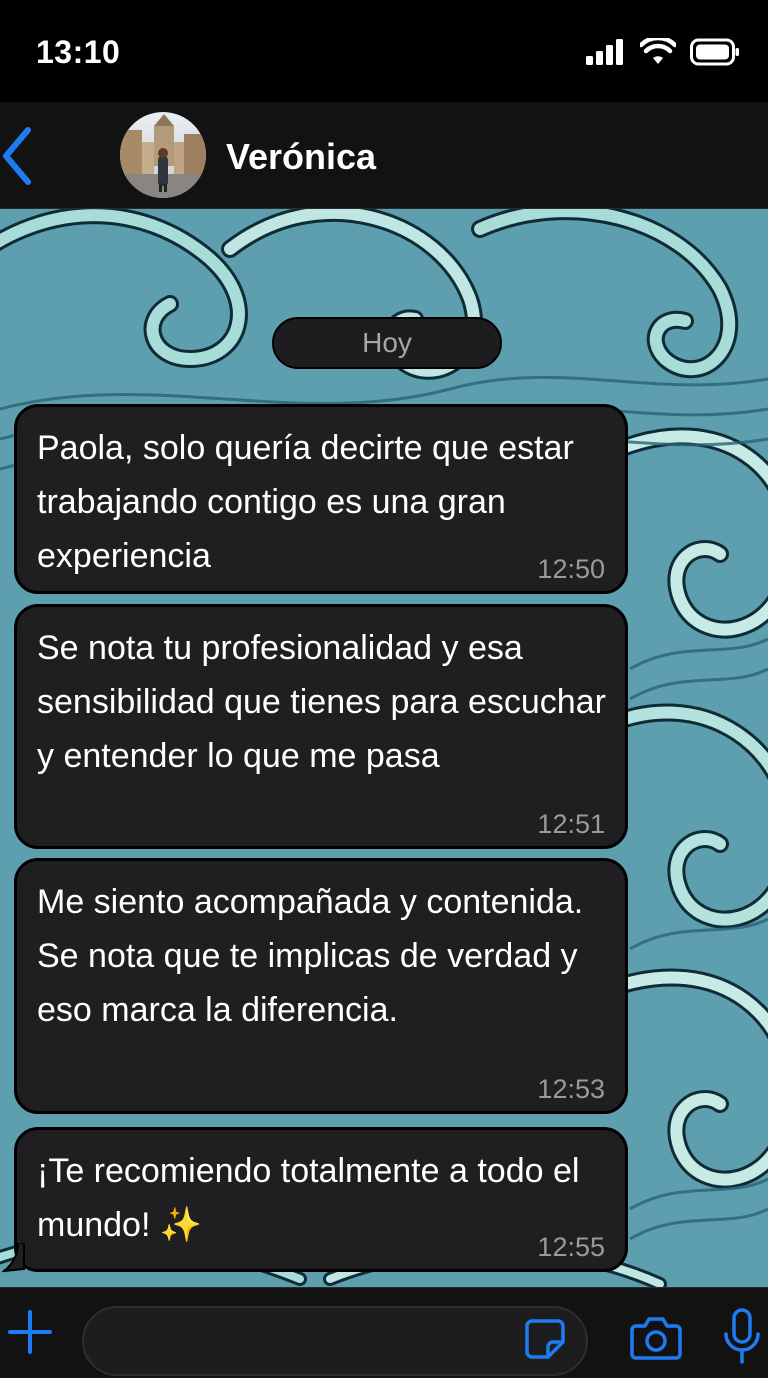 This screenshot has width=768, height=1378. I want to click on camera-icon, so click(656, 1338).